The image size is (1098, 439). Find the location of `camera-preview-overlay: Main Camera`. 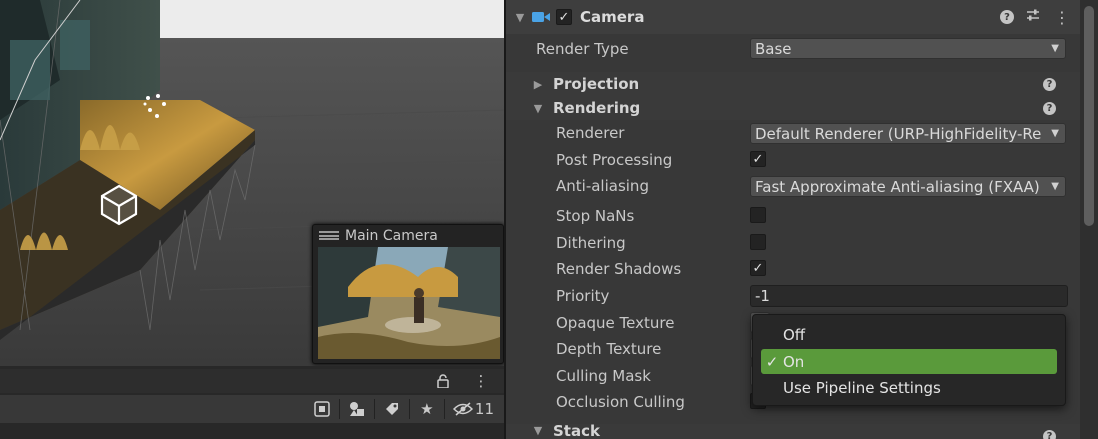

camera-preview-overlay: Main Camera is located at coordinates (408, 294).